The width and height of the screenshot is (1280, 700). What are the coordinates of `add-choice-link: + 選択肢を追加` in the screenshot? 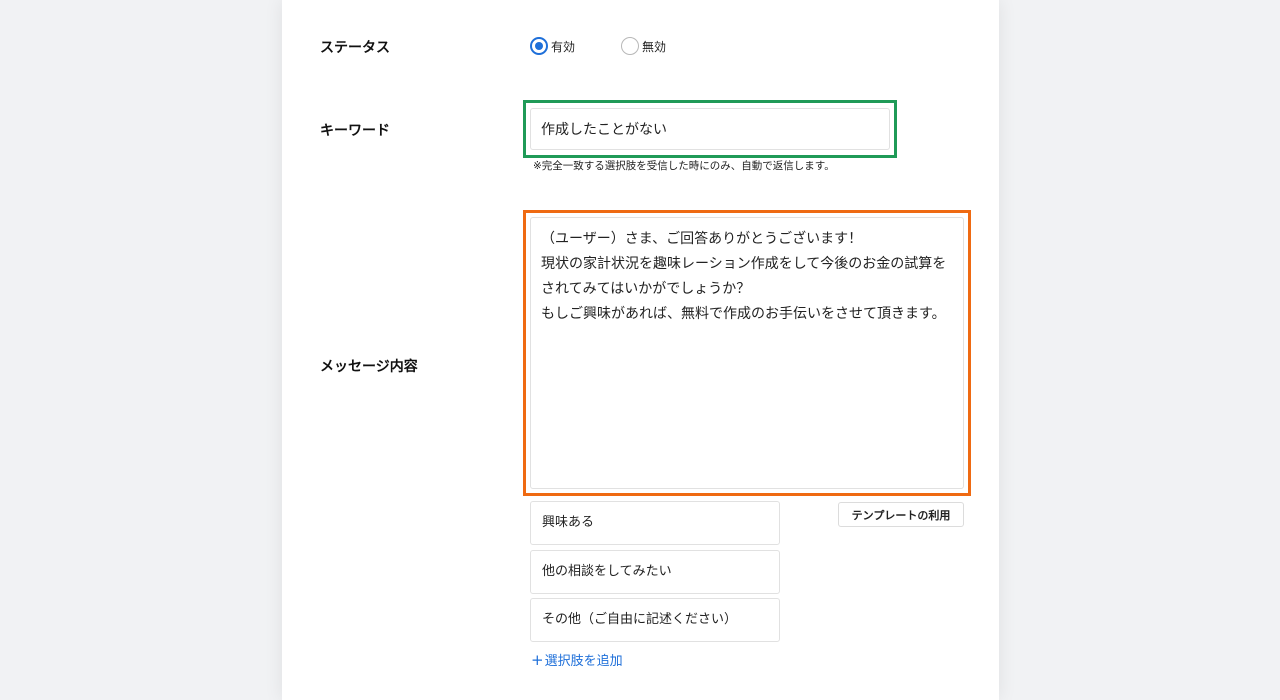 It's located at (577, 660).